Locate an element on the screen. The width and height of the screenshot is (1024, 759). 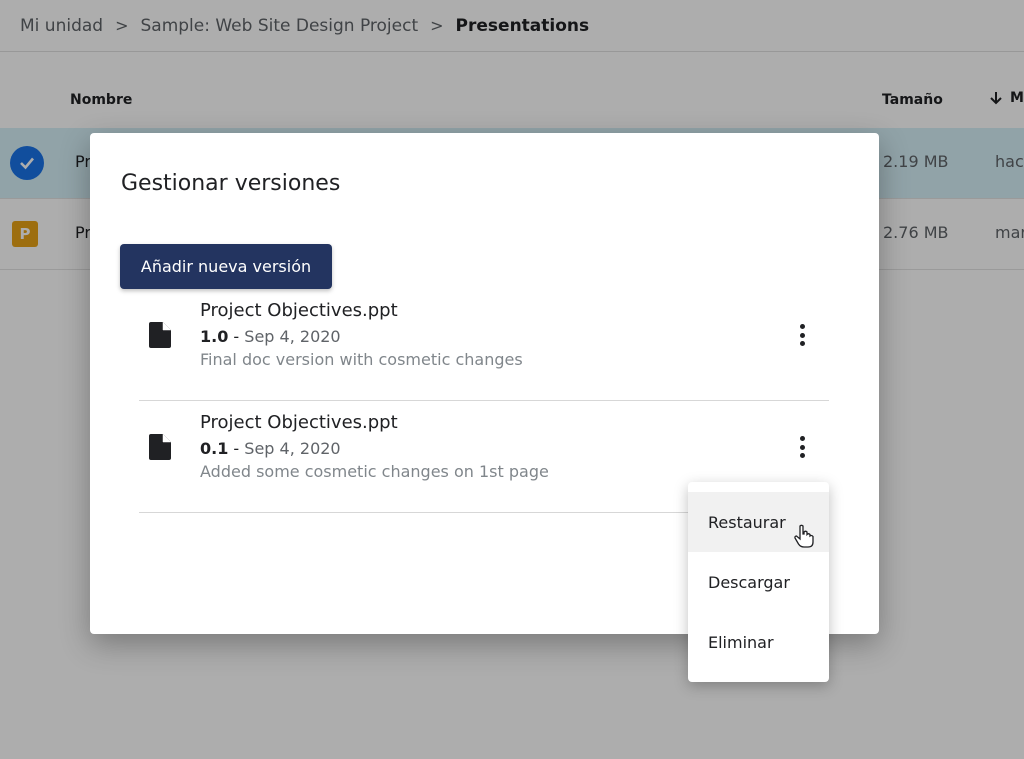
dialog-title: Gestionar versiones is located at coordinates (231, 183).